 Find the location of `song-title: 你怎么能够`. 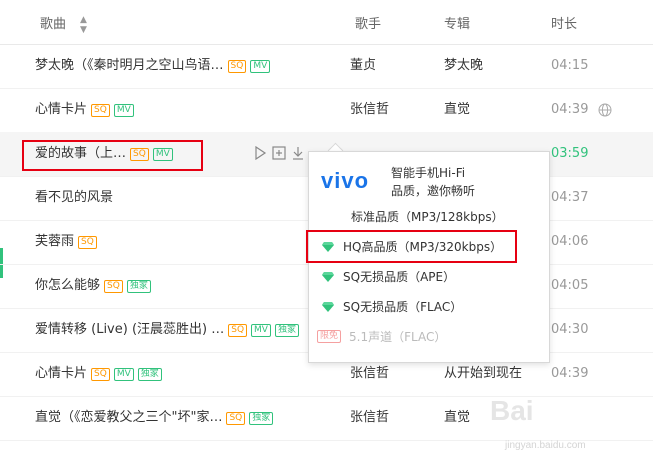

song-title: 你怎么能够 is located at coordinates (67, 286).